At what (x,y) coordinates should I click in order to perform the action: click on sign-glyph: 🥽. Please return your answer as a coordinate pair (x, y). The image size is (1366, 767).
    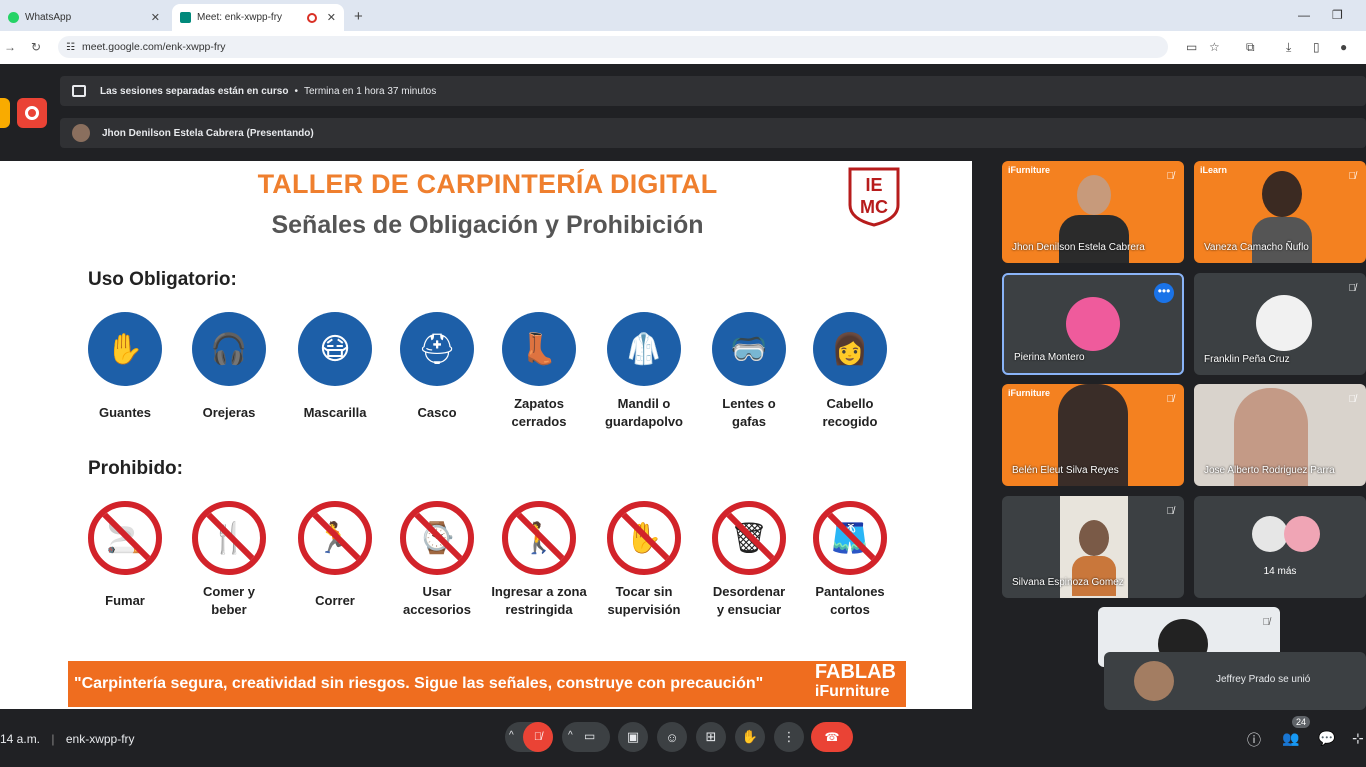
    Looking at the image, I should click on (749, 349).